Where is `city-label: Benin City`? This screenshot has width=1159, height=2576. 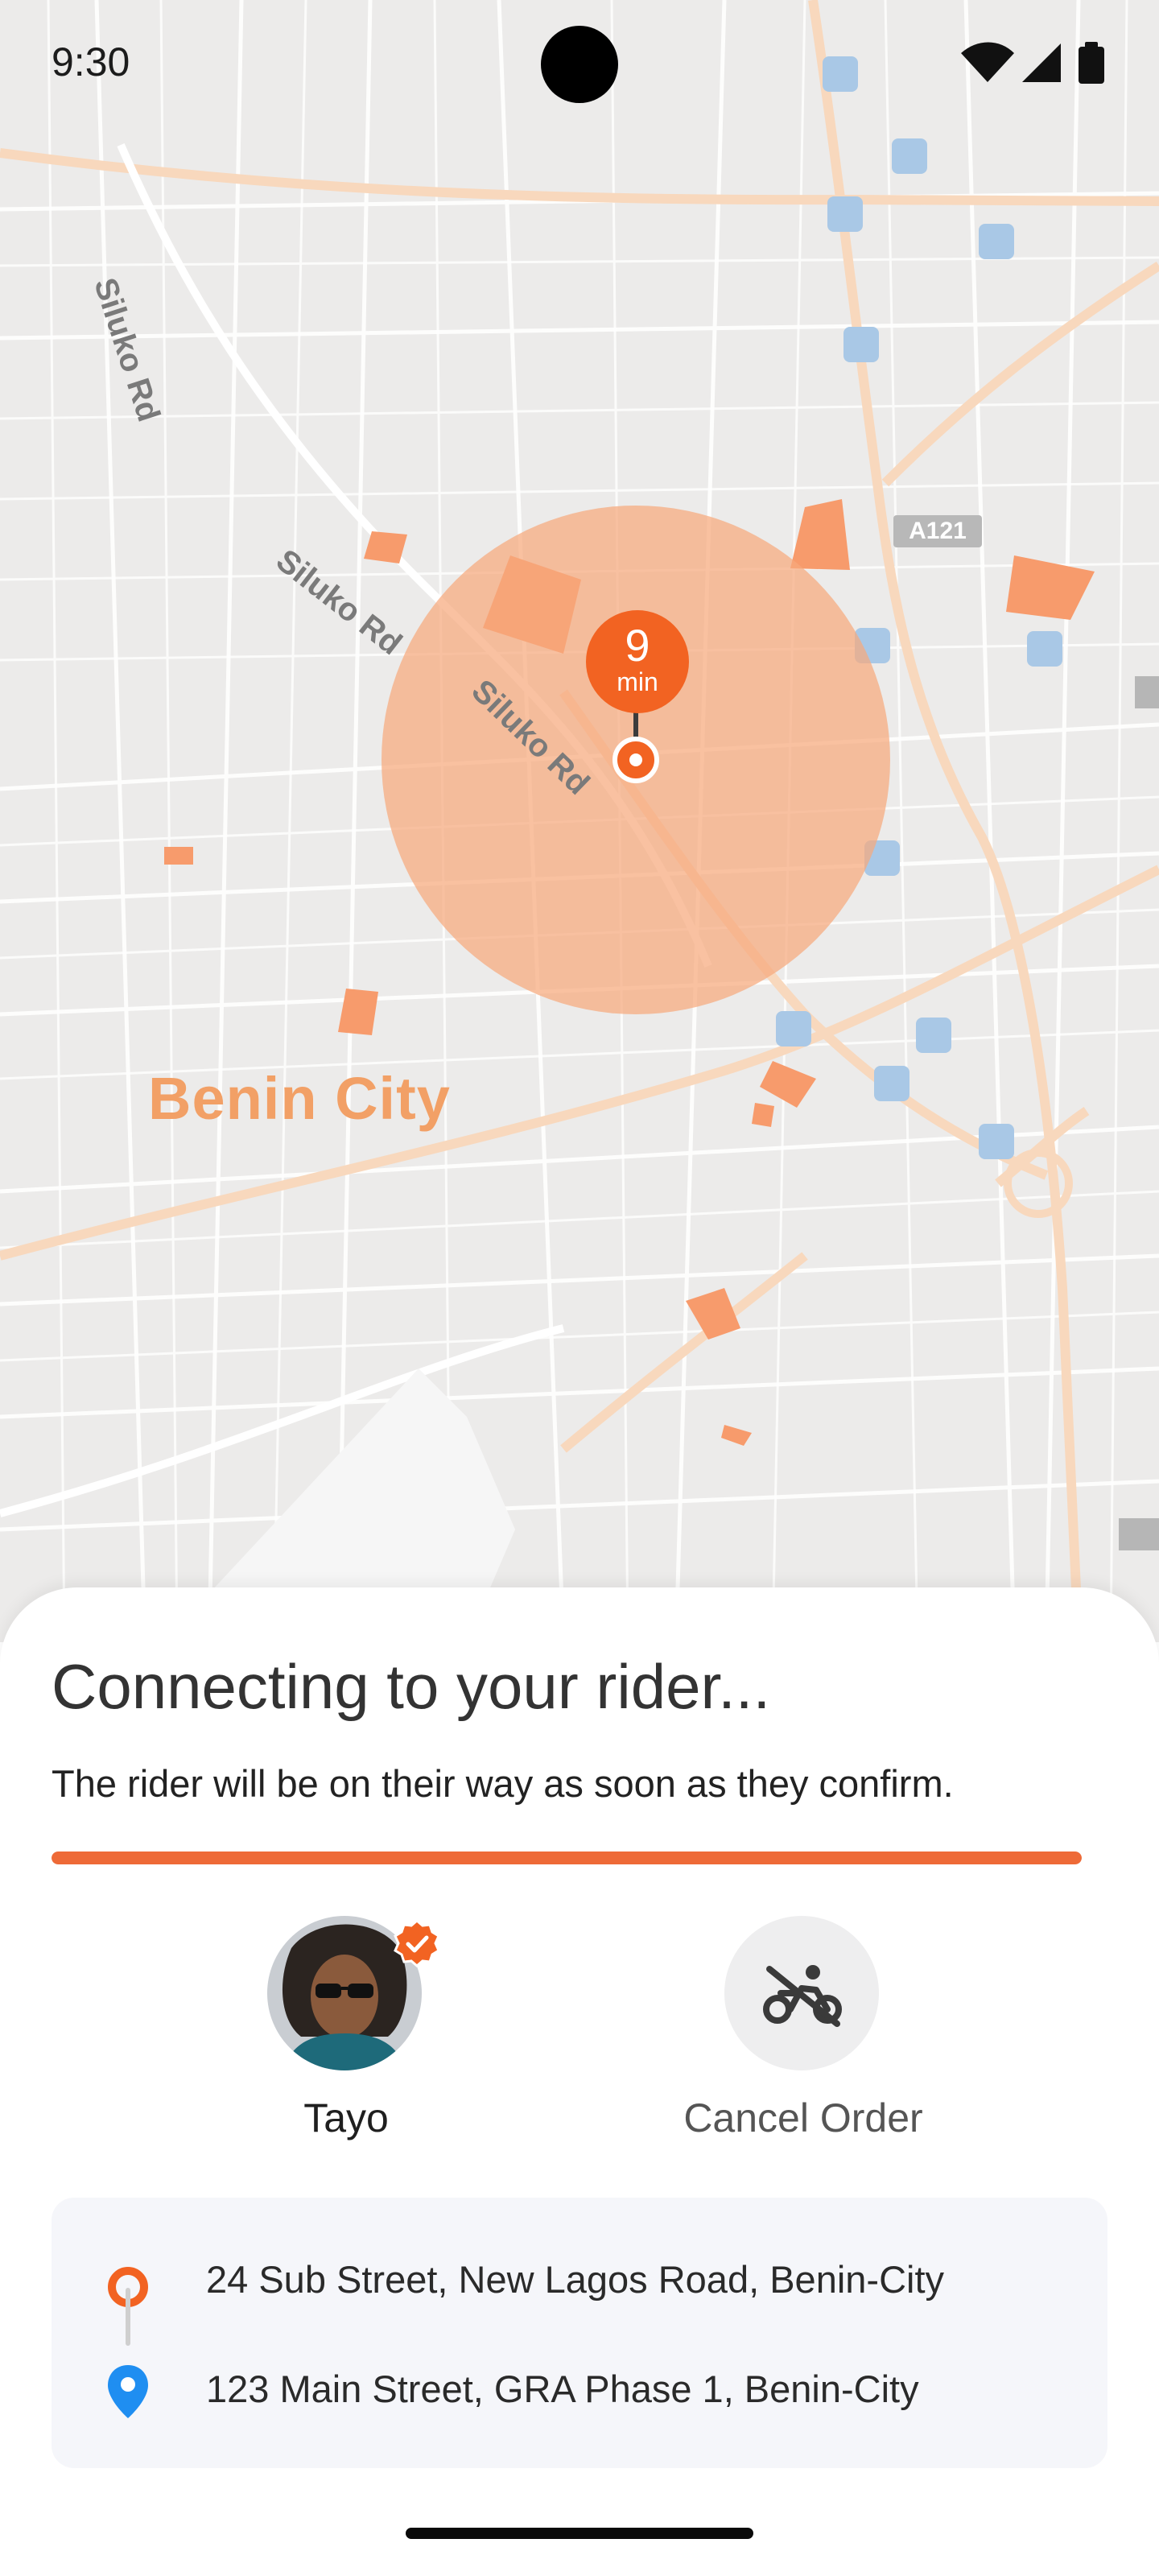
city-label: Benin City is located at coordinates (299, 1098).